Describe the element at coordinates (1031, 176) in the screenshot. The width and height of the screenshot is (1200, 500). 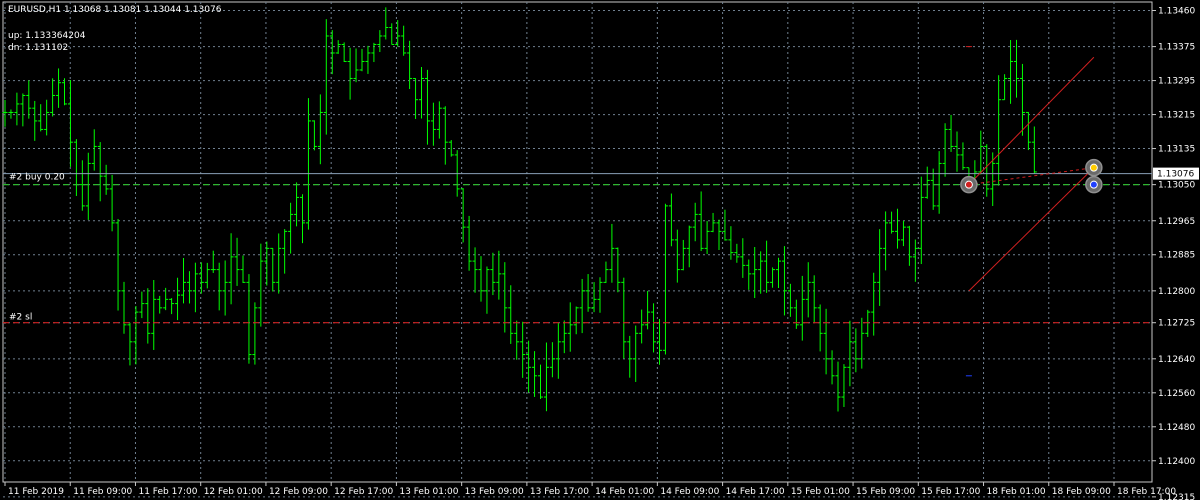
I see `trade-connector-line` at that location.